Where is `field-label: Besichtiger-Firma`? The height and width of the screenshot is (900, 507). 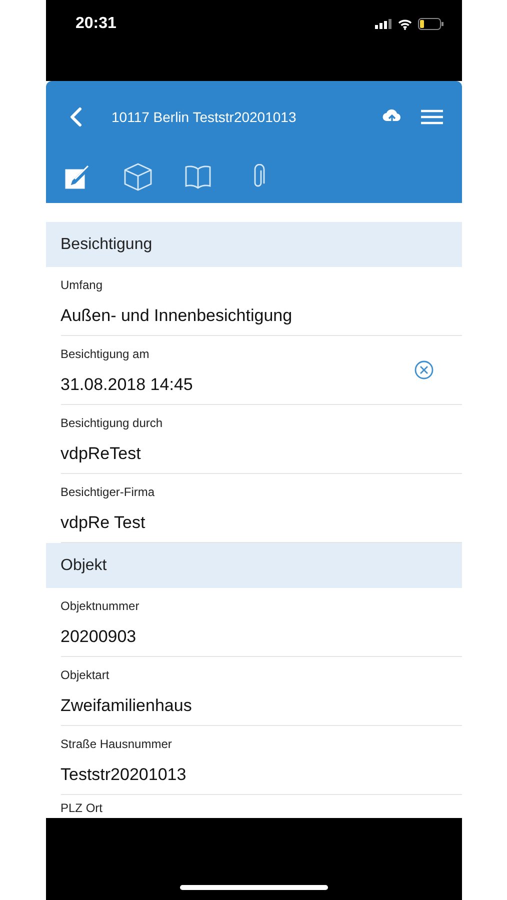
field-label: Besichtiger-Firma is located at coordinates (108, 492).